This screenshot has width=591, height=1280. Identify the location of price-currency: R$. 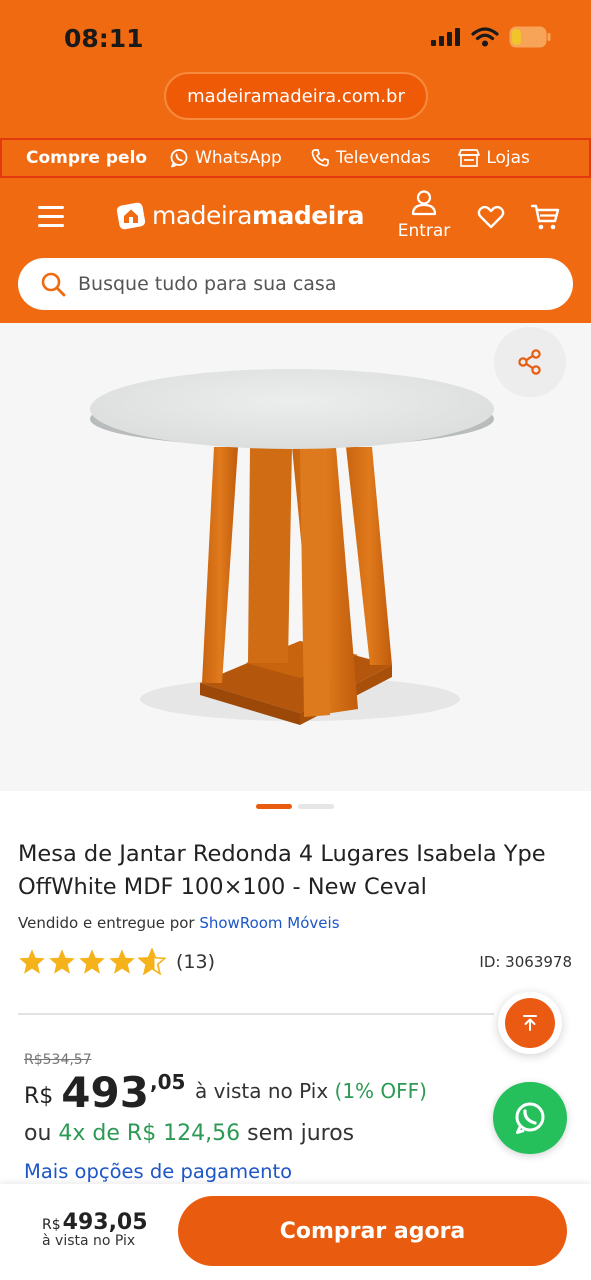
(39, 1096).